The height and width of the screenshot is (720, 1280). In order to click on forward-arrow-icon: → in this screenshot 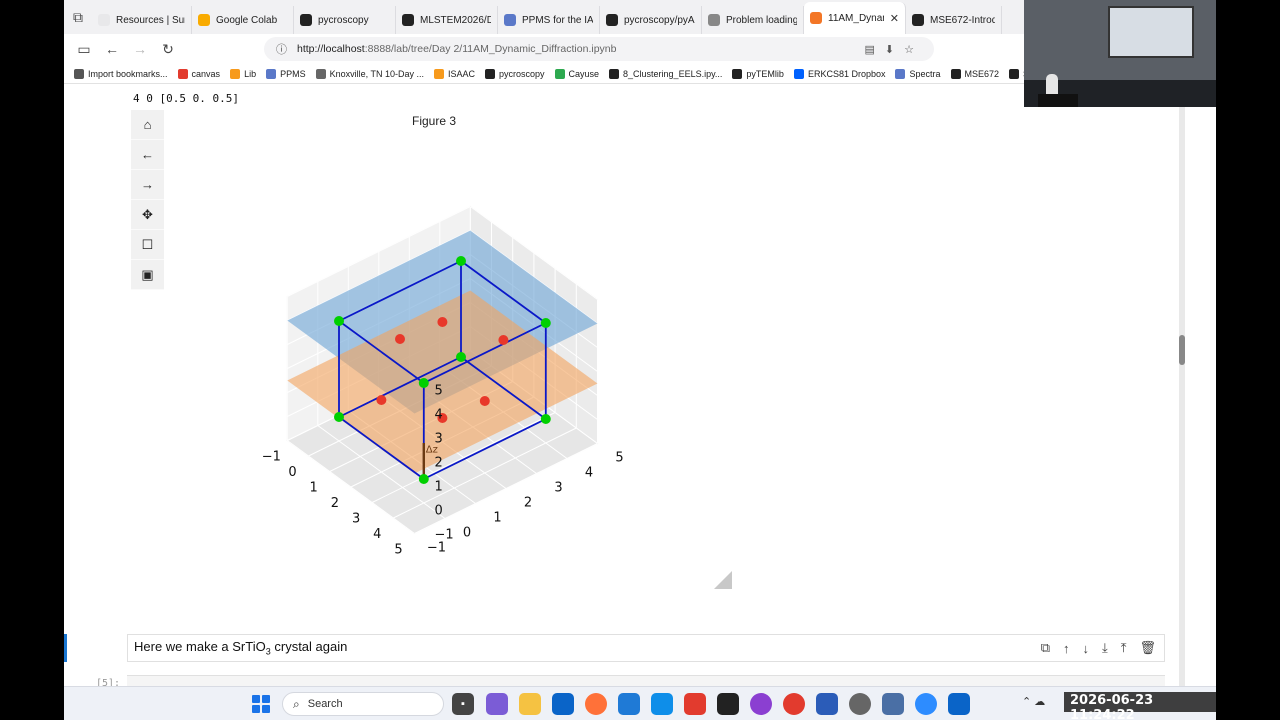, I will do `click(147, 185)`.